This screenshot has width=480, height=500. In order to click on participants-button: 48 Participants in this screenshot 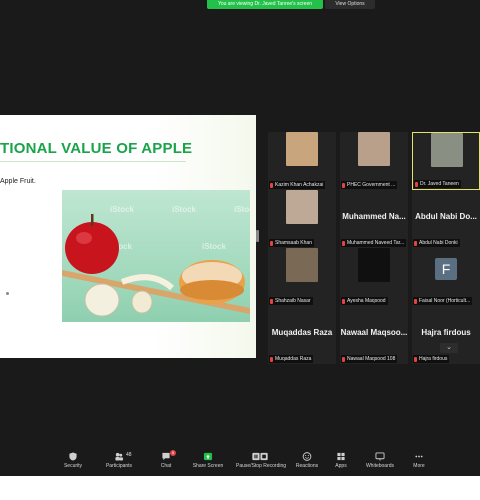, I will do `click(119, 458)`.